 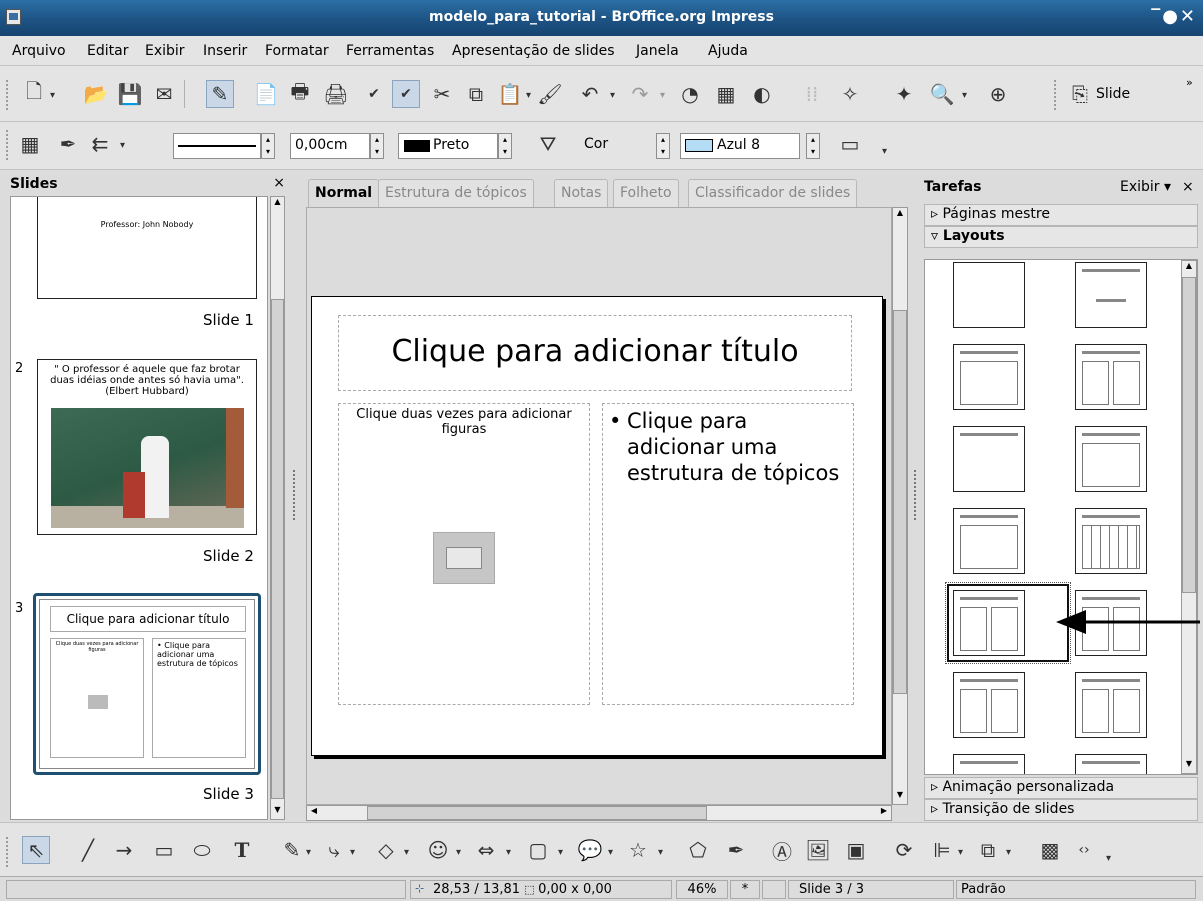 What do you see at coordinates (1111, 295) in the screenshot?
I see `layout-title-only` at bounding box center [1111, 295].